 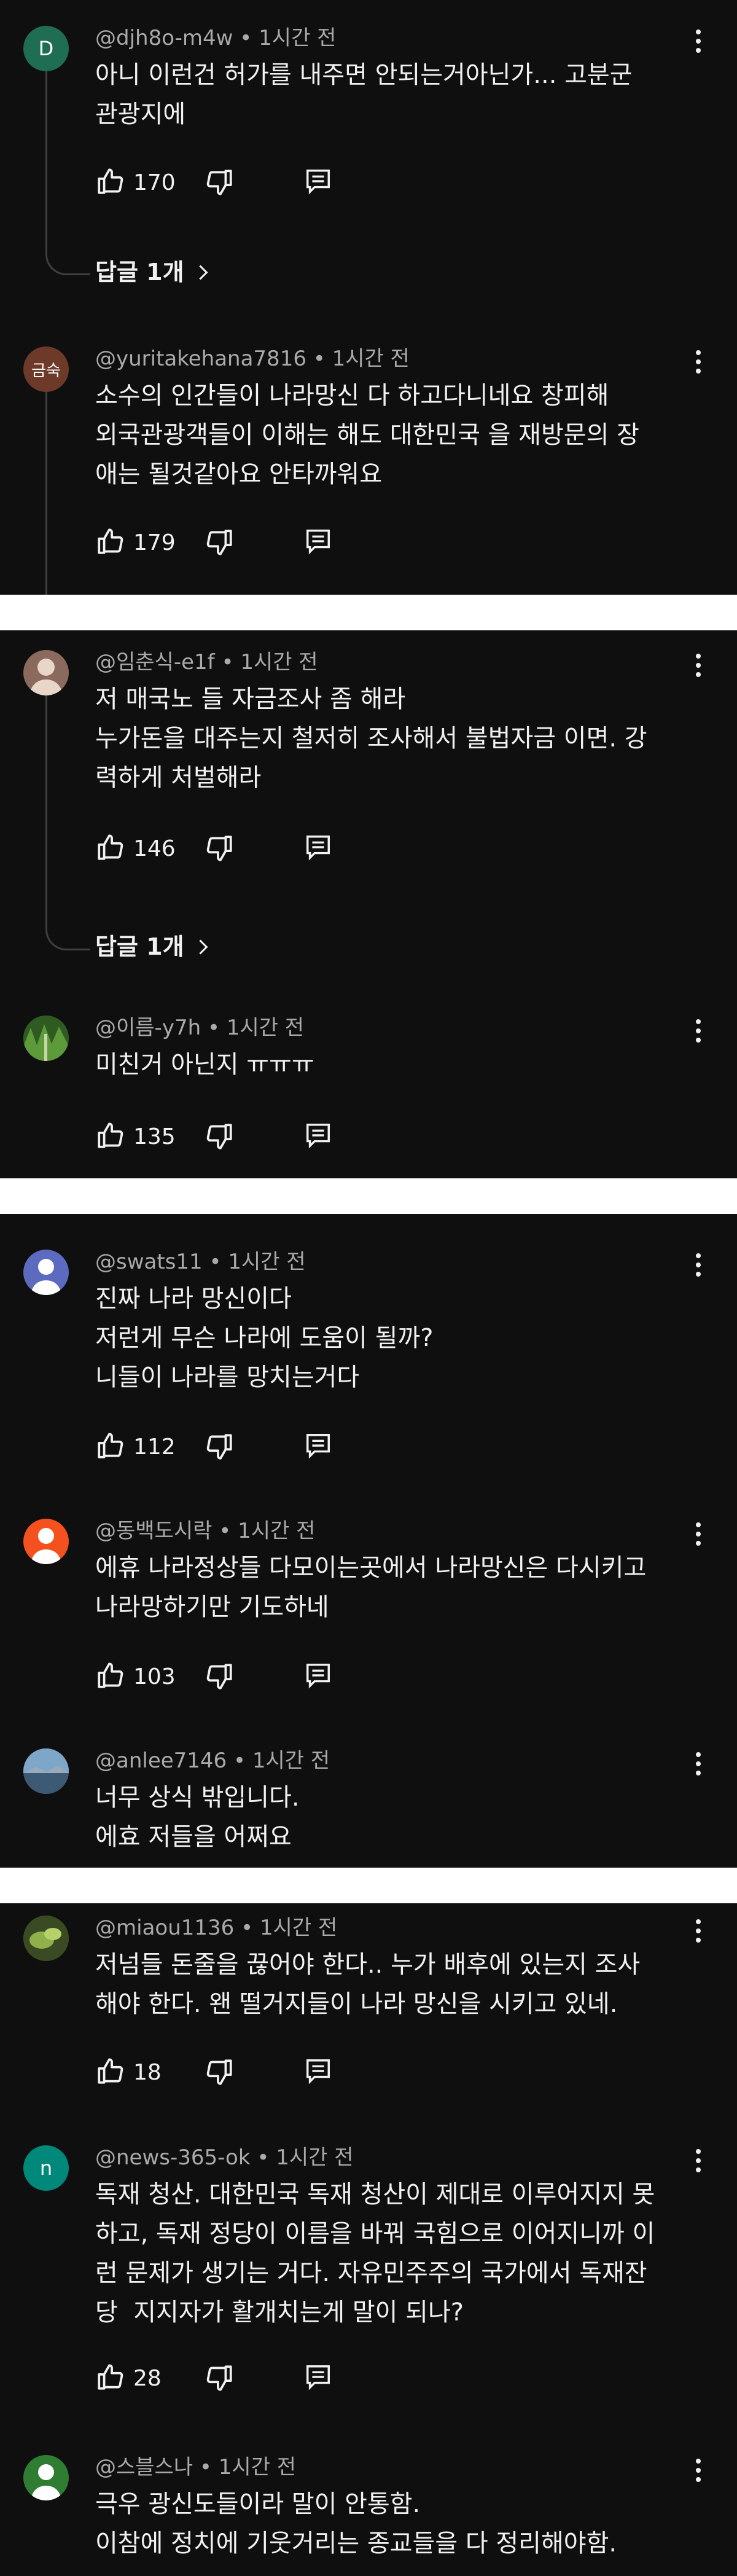 What do you see at coordinates (161, 1760) in the screenshot?
I see `author-name: @anlee7146` at bounding box center [161, 1760].